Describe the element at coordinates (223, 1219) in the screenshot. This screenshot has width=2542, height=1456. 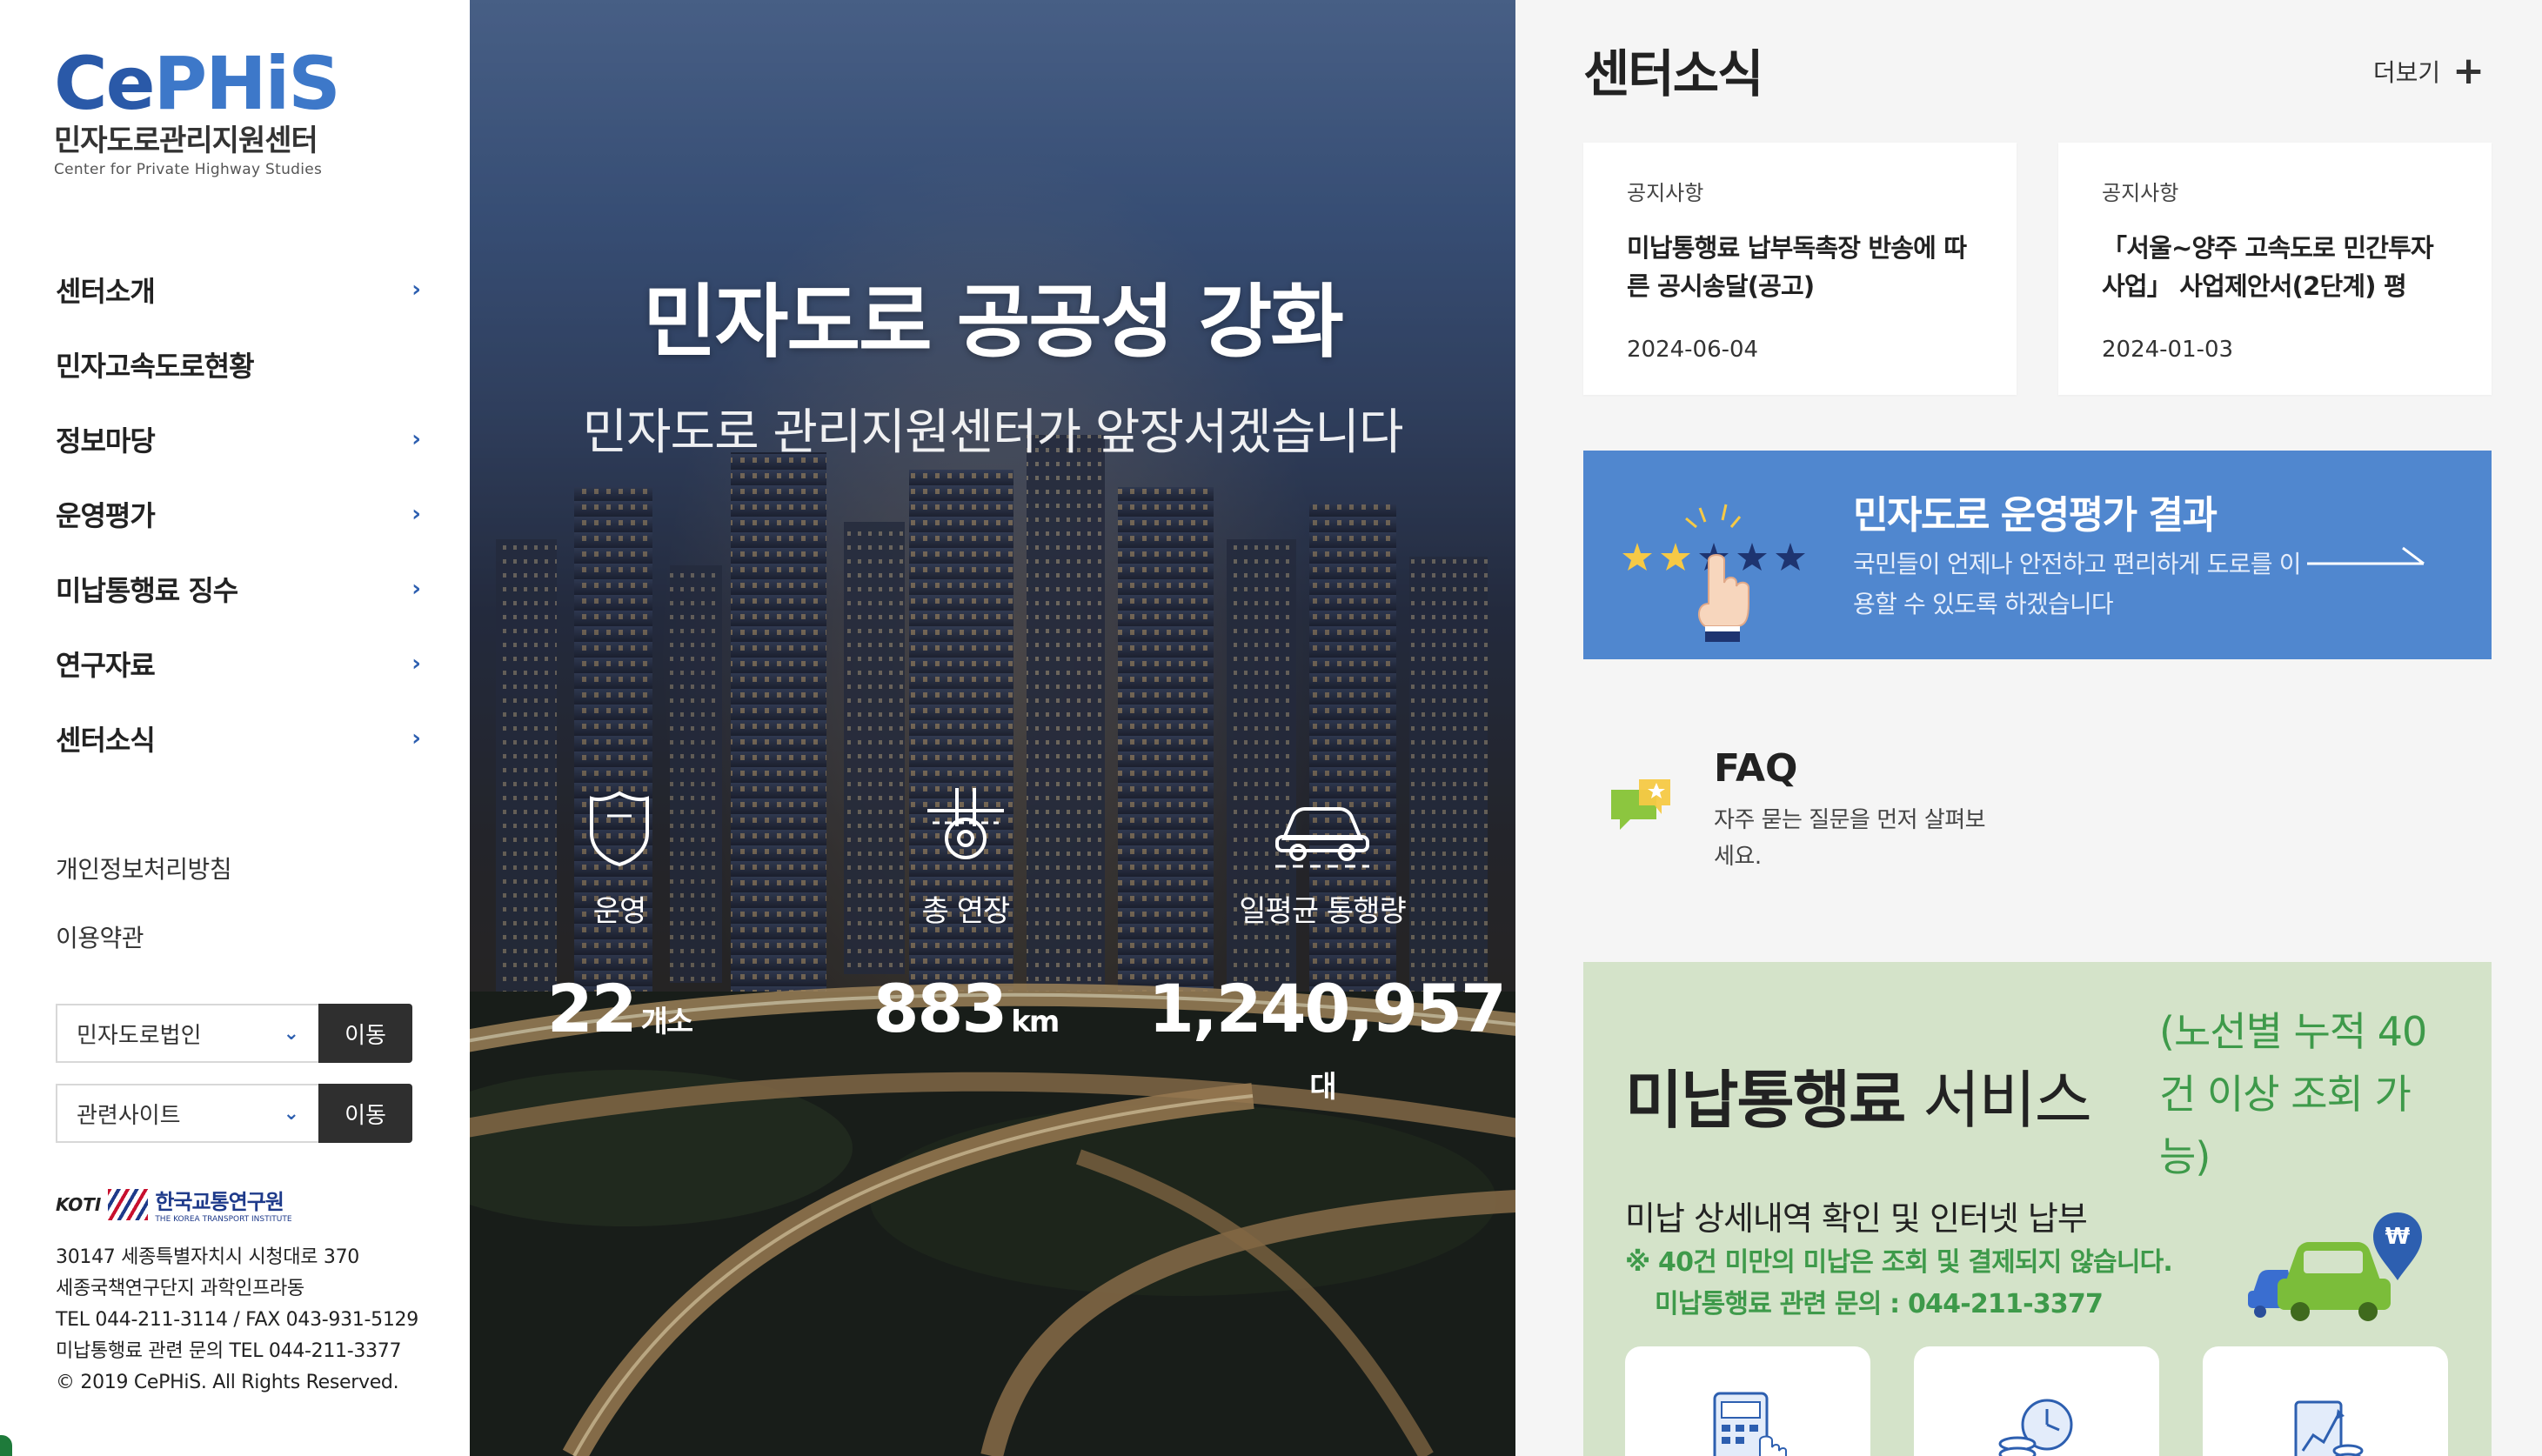
I see `koti-english-name: THE KOREA TRANSPORT INSTITUTE` at that location.